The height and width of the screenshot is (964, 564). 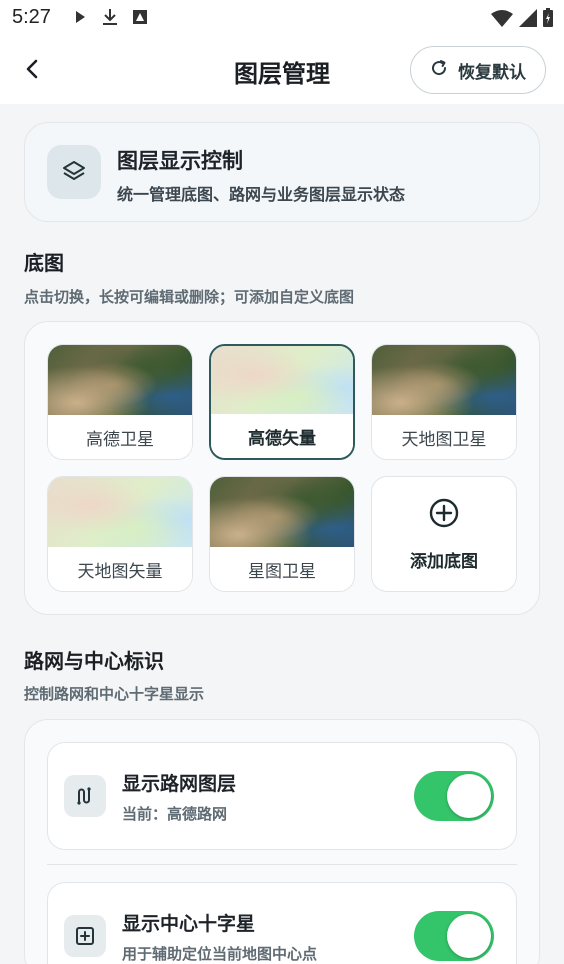 I want to click on hero-subtitle: 统一管理底图、路网与业务图层显示状态, so click(x=261, y=194).